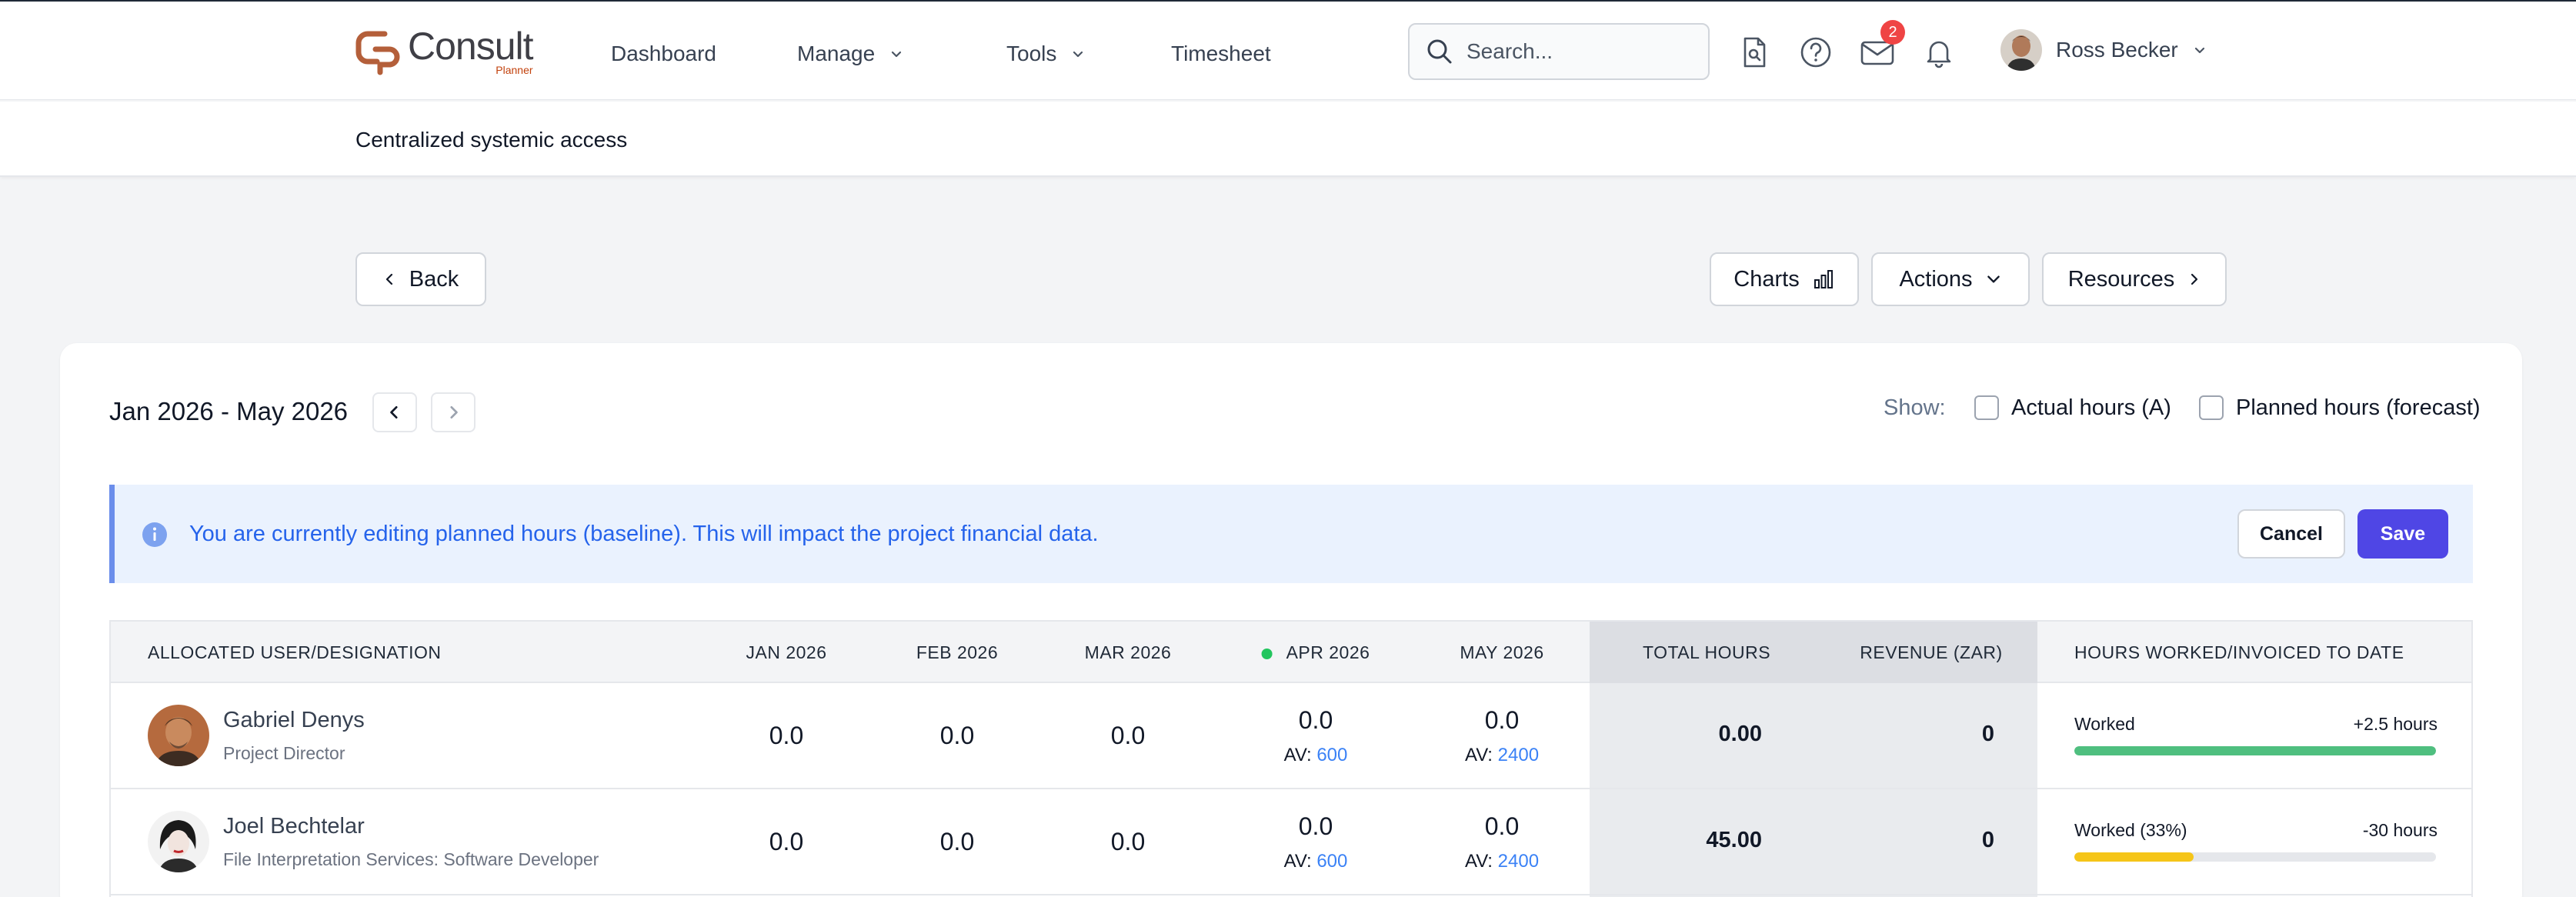 The width and height of the screenshot is (2576, 897). Describe the element at coordinates (1816, 52) in the screenshot. I see `help-icon` at that location.